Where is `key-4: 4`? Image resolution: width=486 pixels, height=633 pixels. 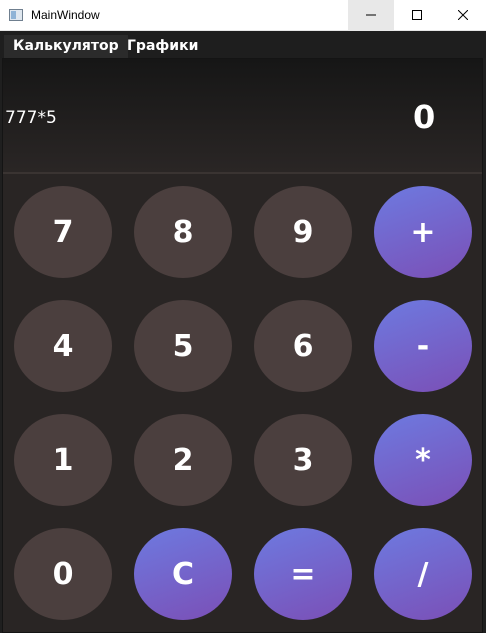 key-4: 4 is located at coordinates (63, 346).